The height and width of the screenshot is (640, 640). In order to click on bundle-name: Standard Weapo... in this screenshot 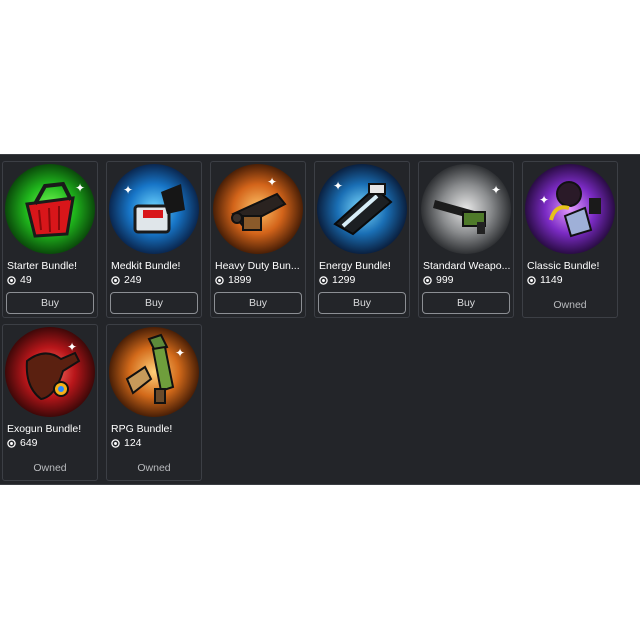, I will do `click(467, 266)`.